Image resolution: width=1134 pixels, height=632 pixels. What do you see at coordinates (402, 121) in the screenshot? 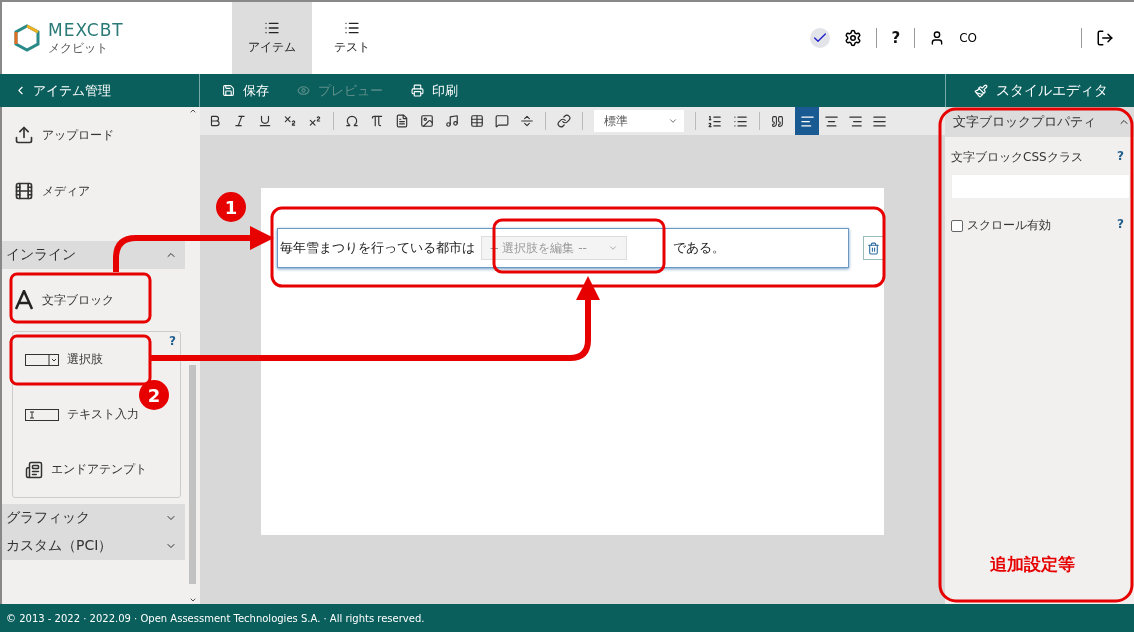
I see `document-icon` at bounding box center [402, 121].